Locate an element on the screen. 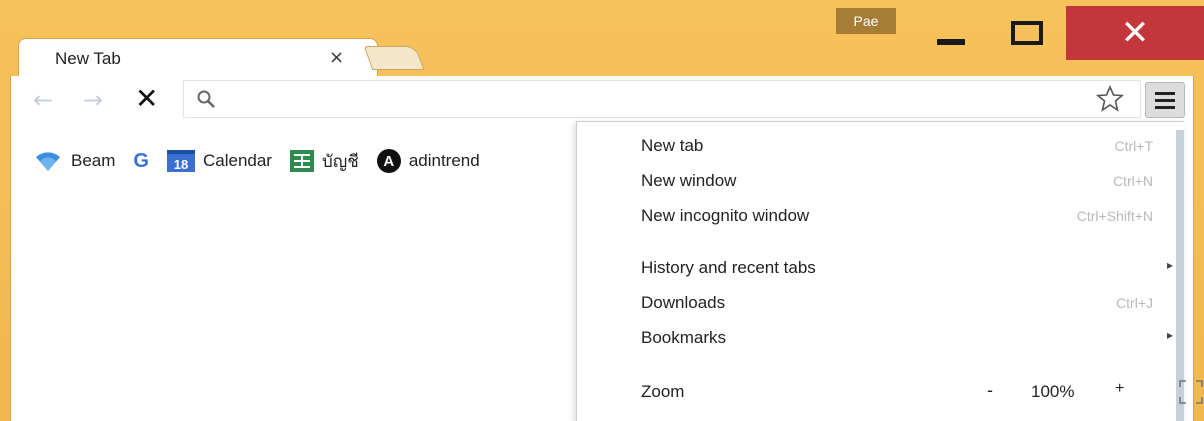  menu-item-history: History and recent tabs ▸ is located at coordinates (907, 269).